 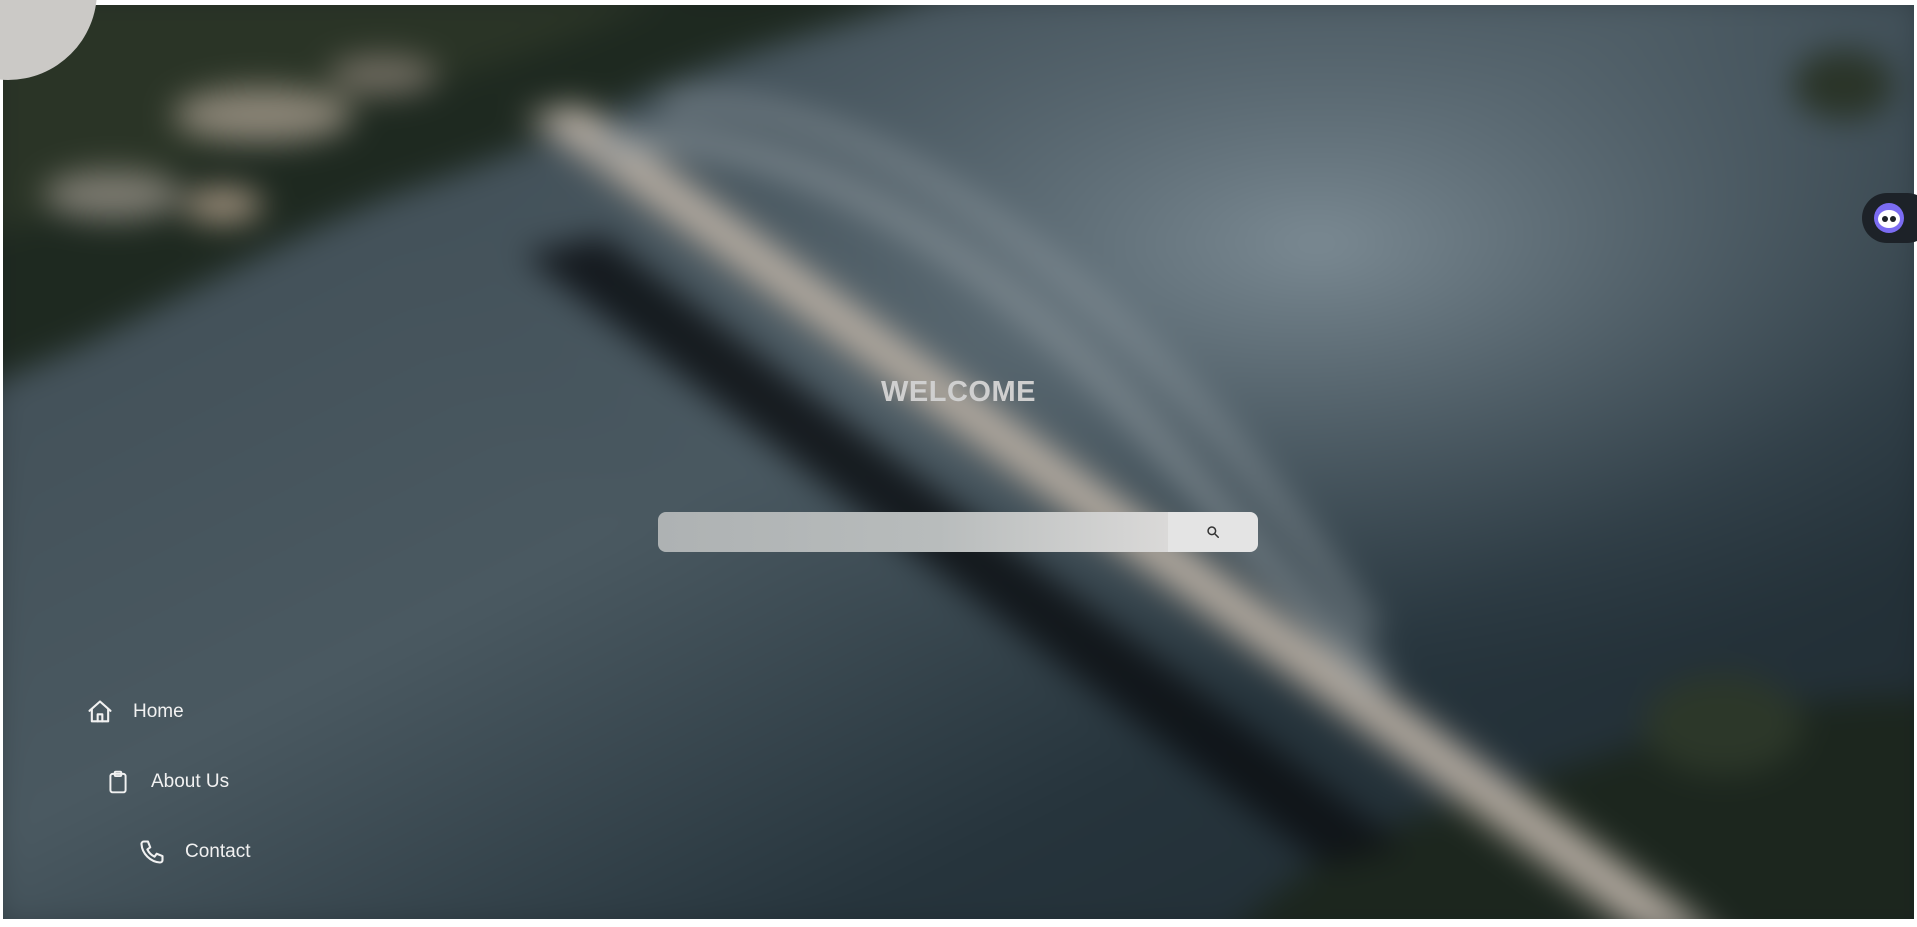 I want to click on assistant-face-icon, so click(x=1889, y=218).